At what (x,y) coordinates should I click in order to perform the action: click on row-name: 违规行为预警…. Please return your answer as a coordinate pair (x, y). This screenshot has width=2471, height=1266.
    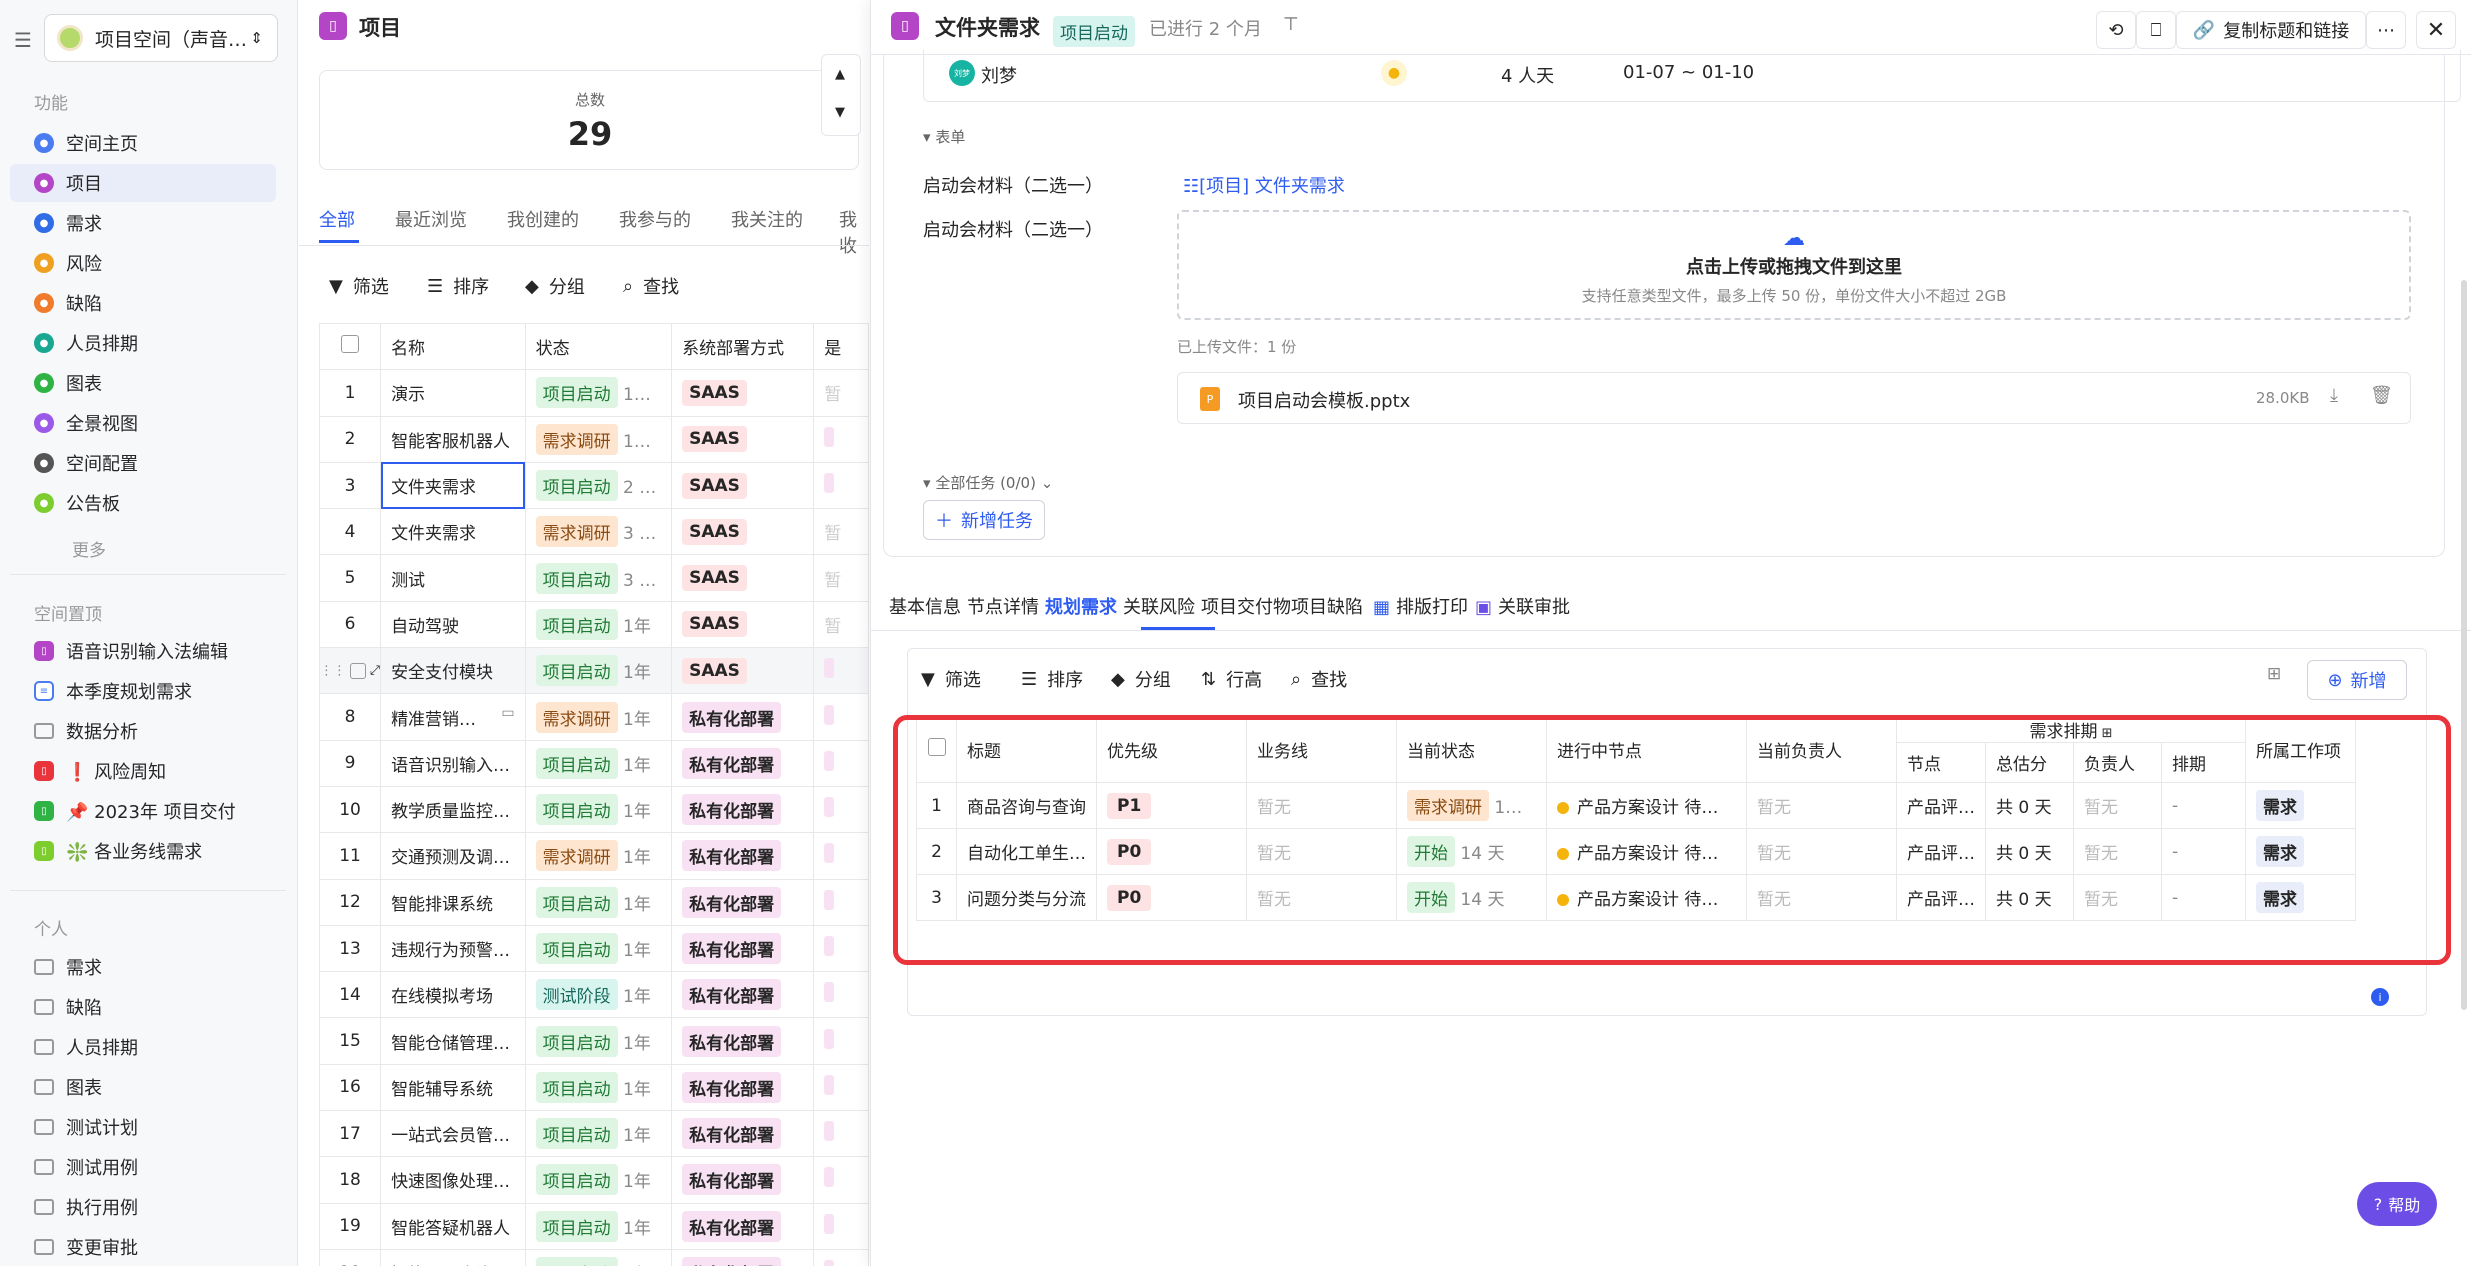
    Looking at the image, I should click on (453, 948).